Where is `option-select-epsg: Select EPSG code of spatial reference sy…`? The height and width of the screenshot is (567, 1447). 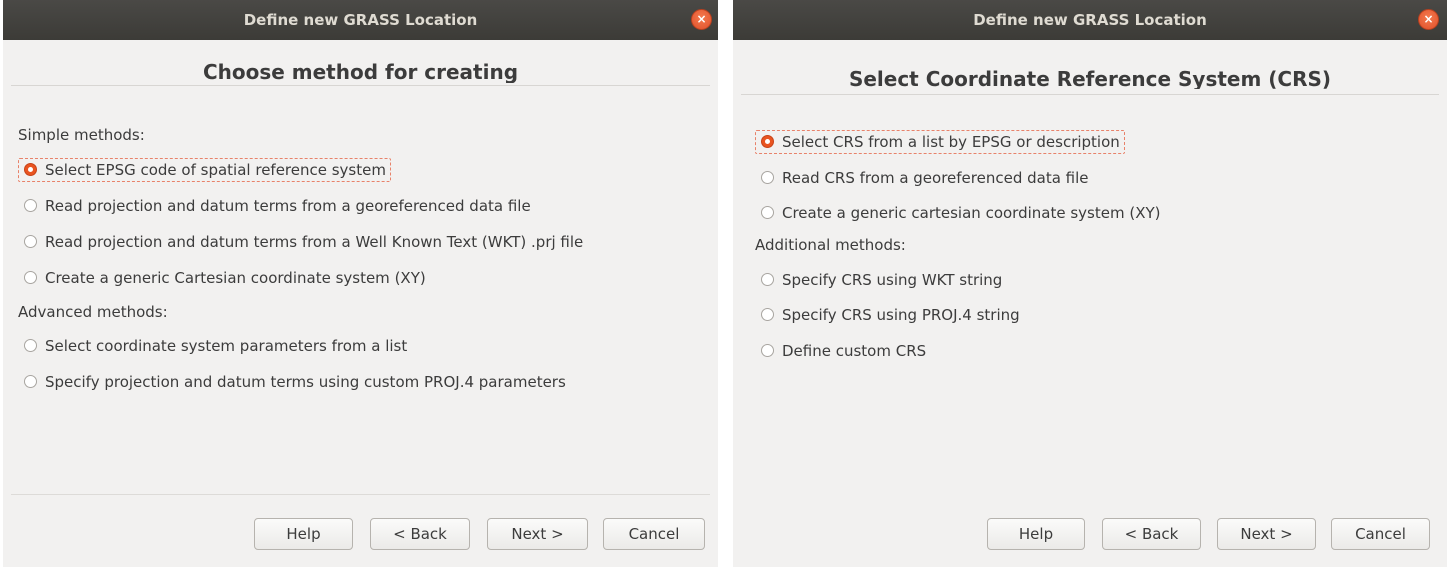 option-select-epsg: Select EPSG code of spatial reference sy… is located at coordinates (204, 170).